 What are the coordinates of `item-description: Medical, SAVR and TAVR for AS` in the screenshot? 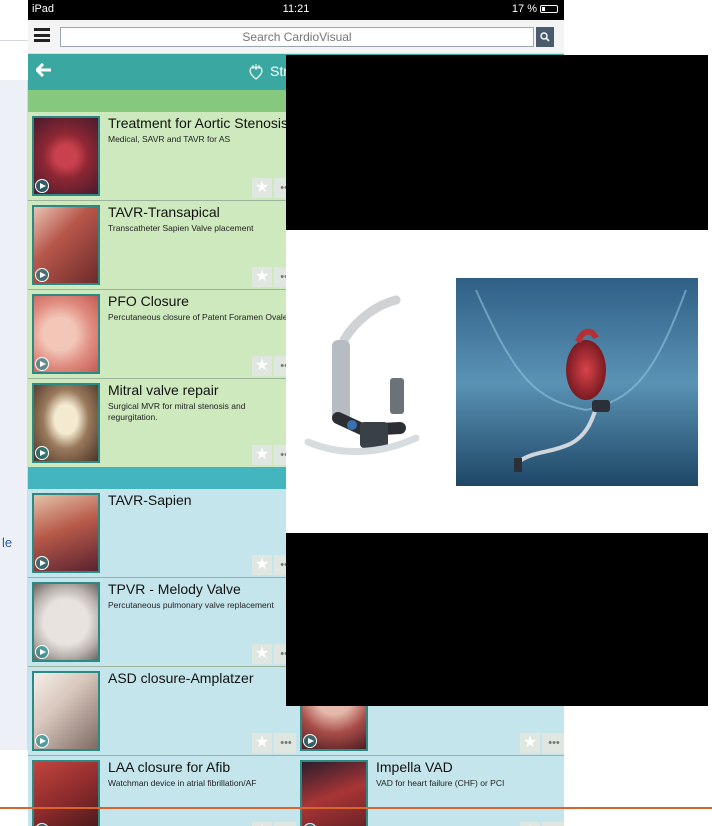 It's located at (169, 139).